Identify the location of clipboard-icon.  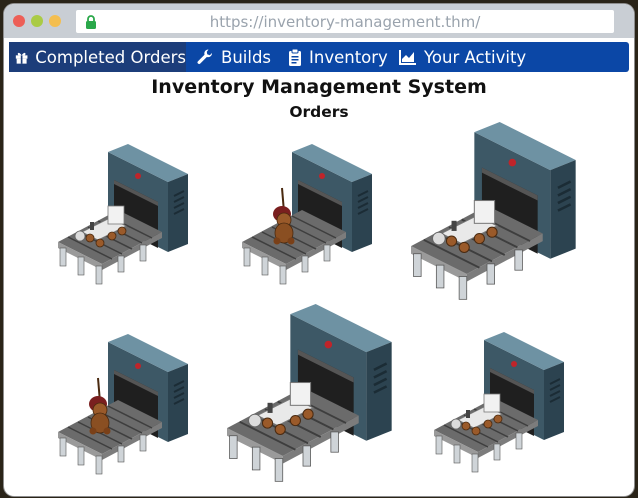
(295, 57).